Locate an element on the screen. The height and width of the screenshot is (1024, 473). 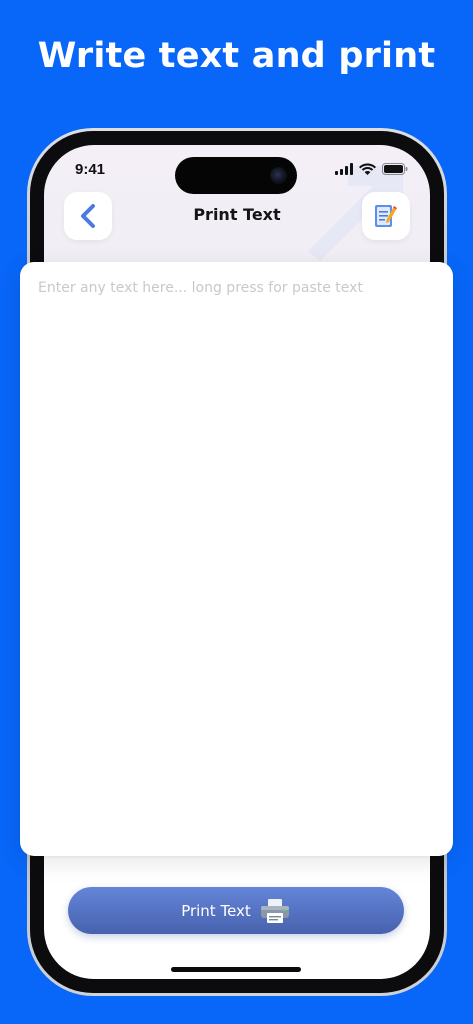
cellular-signal-icon is located at coordinates (344, 169).